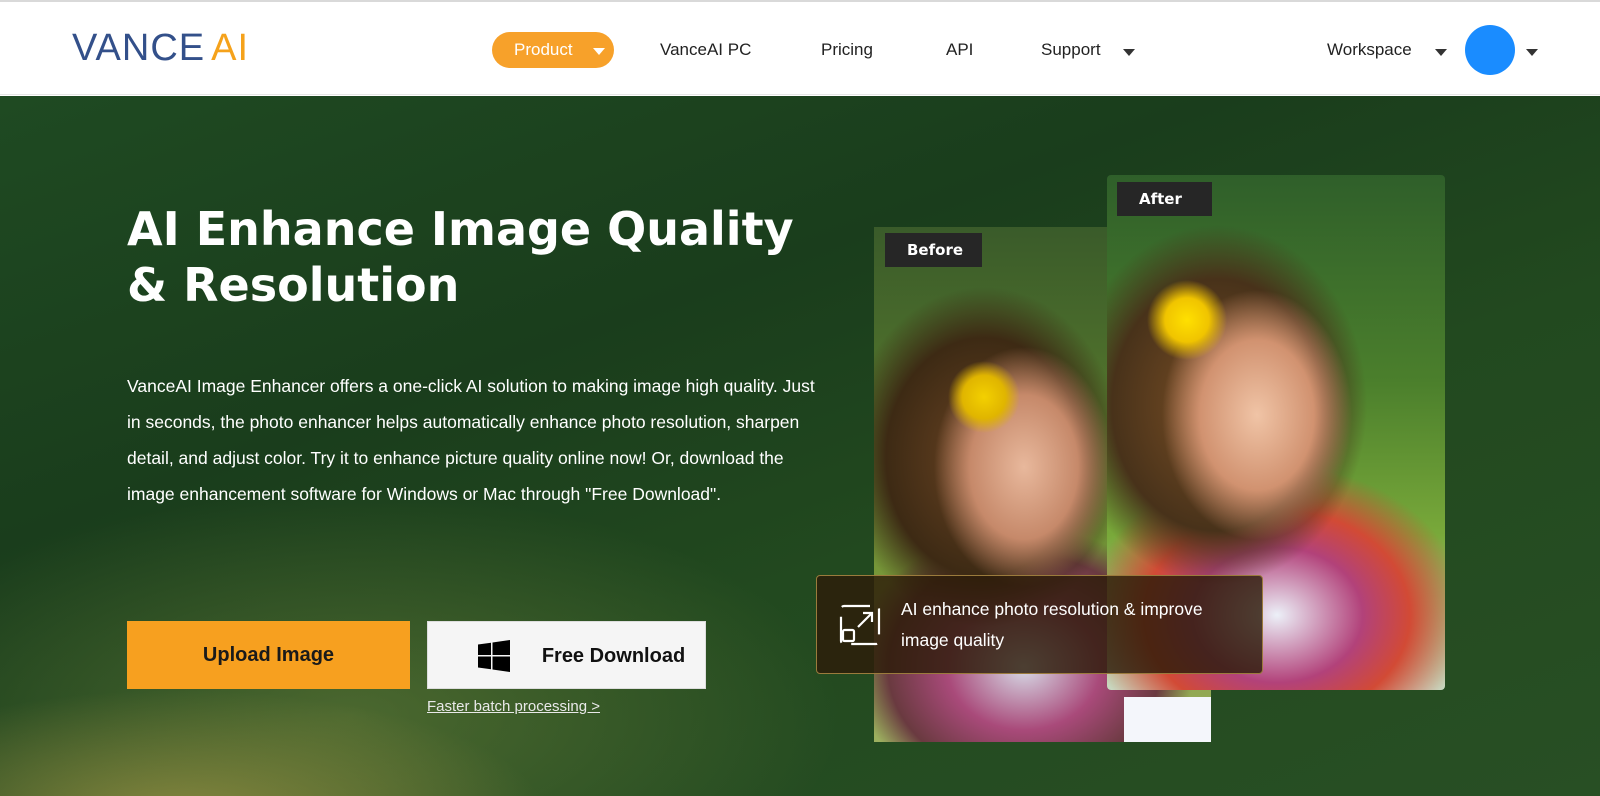  Describe the element at coordinates (230, 48) in the screenshot. I see `logo-text-ai: AI` at that location.